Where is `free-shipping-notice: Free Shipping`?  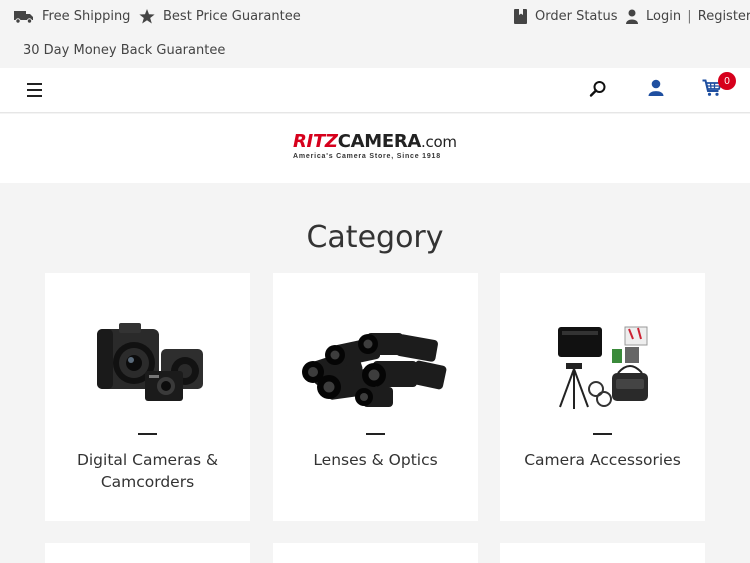 free-shipping-notice: Free Shipping is located at coordinates (72, 16).